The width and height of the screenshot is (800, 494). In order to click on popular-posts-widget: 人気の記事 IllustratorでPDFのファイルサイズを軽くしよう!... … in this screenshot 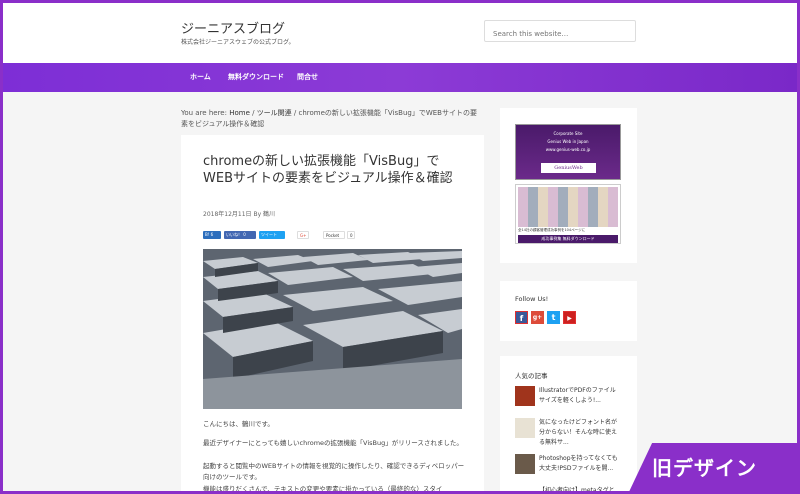, I will do `click(568, 425)`.